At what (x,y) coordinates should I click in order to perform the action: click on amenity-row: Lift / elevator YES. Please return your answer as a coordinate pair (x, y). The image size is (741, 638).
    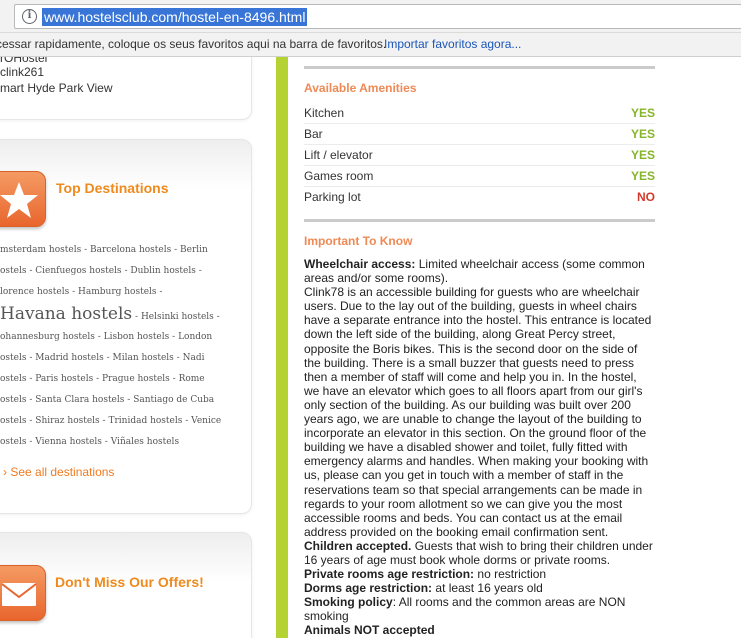
    Looking at the image, I should click on (479, 155).